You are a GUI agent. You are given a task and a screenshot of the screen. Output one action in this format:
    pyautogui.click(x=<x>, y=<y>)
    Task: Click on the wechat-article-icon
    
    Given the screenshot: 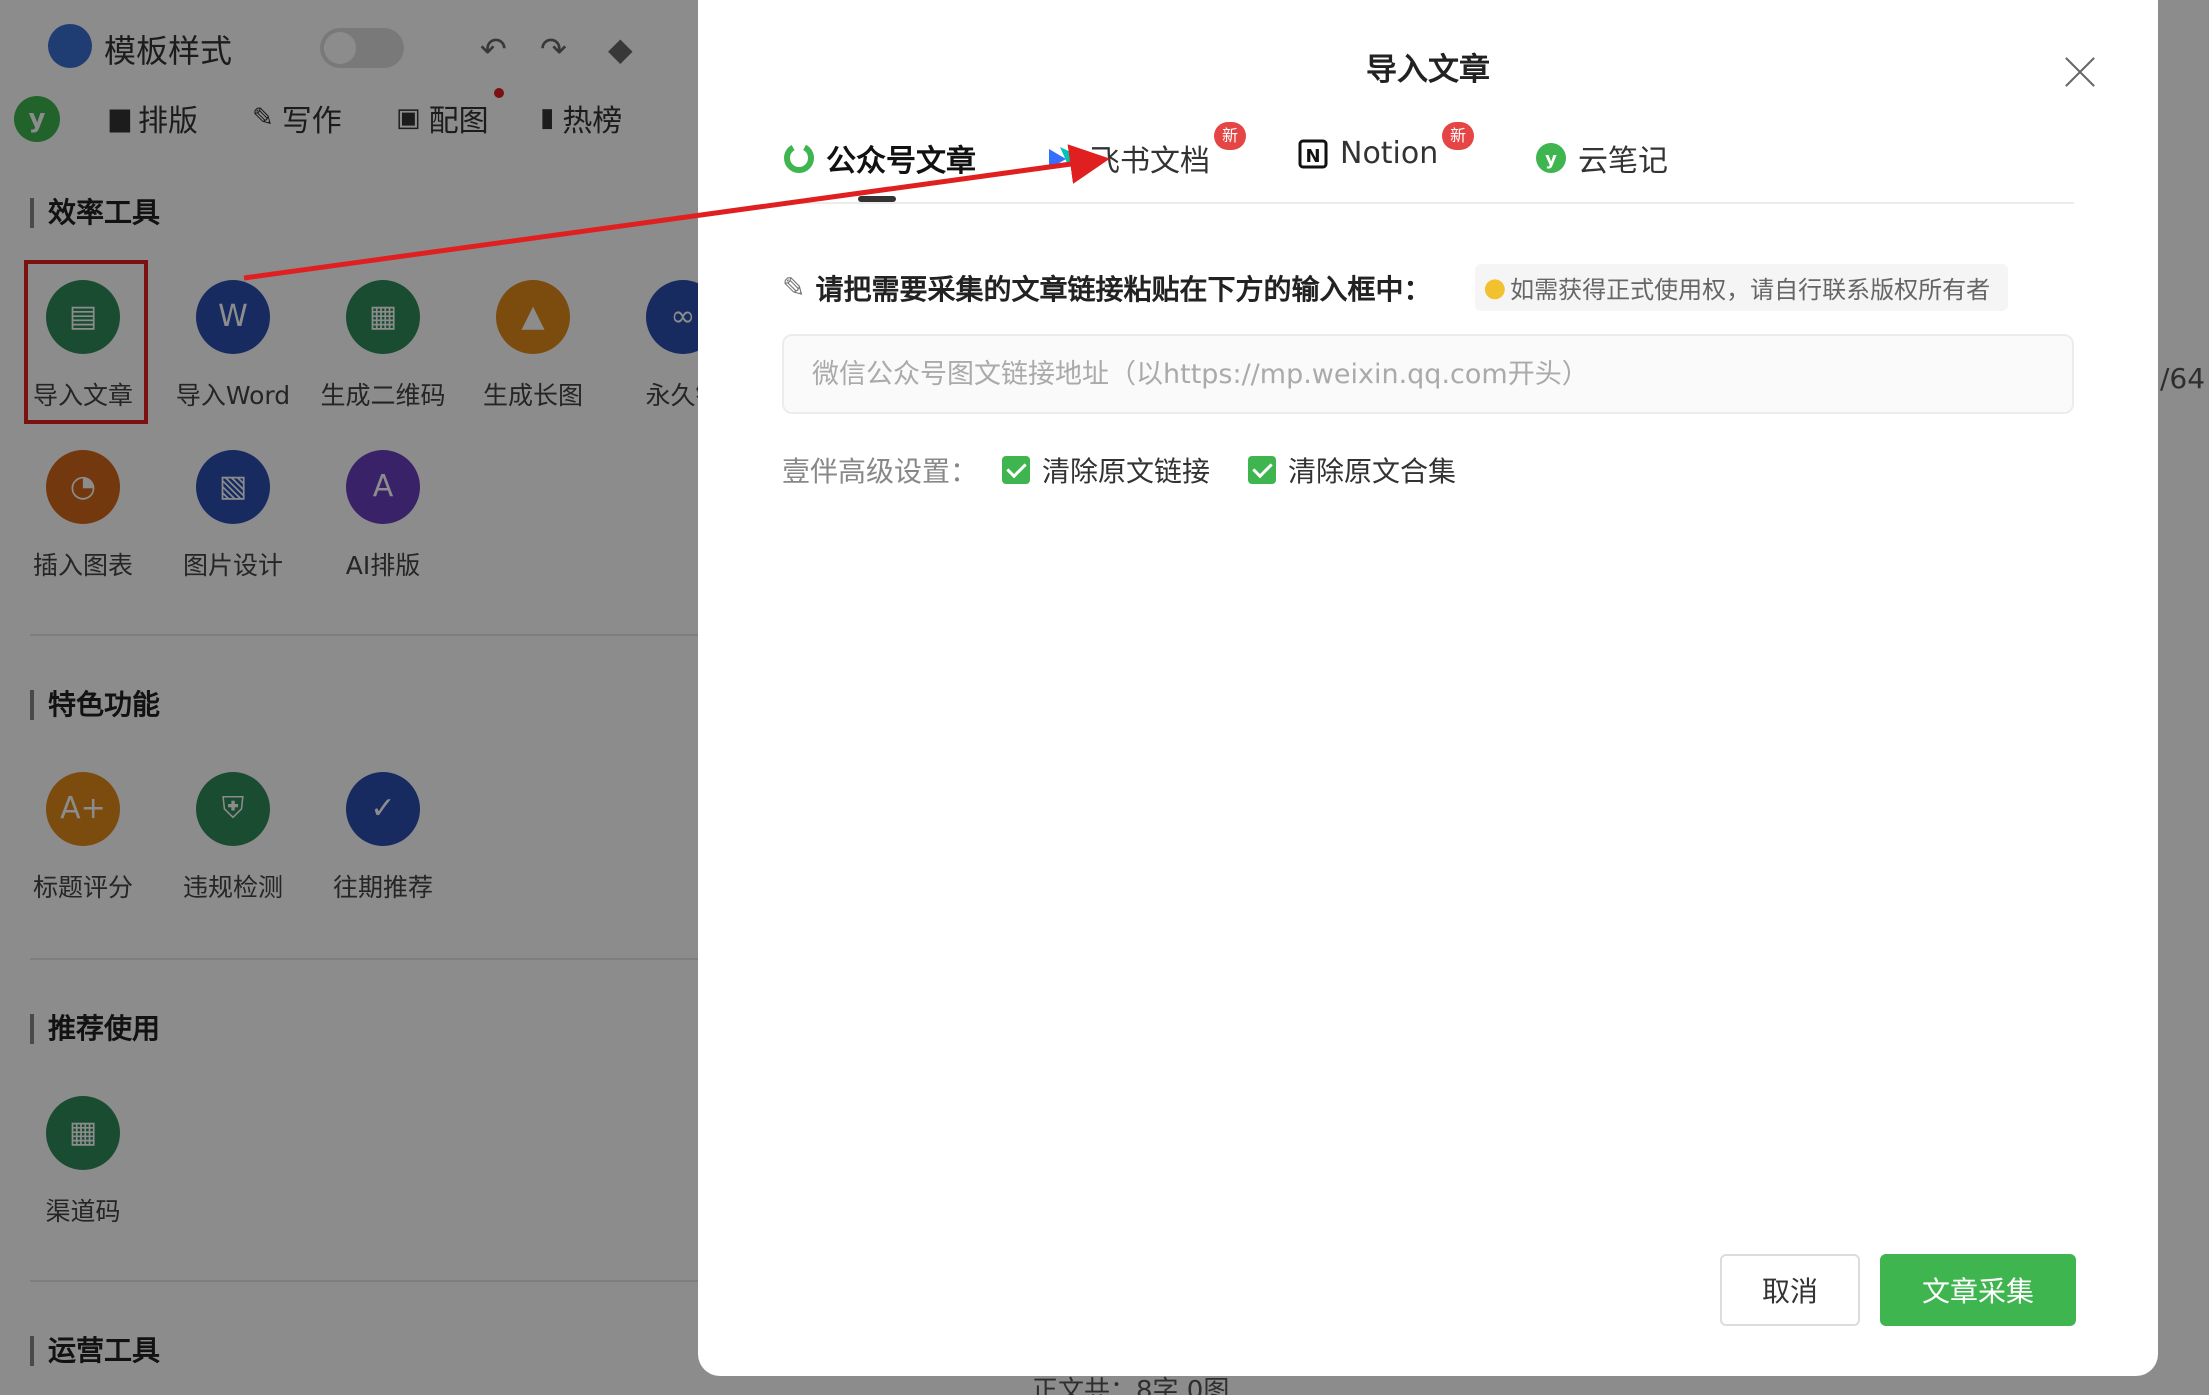 What is the action you would take?
    pyautogui.click(x=799, y=158)
    